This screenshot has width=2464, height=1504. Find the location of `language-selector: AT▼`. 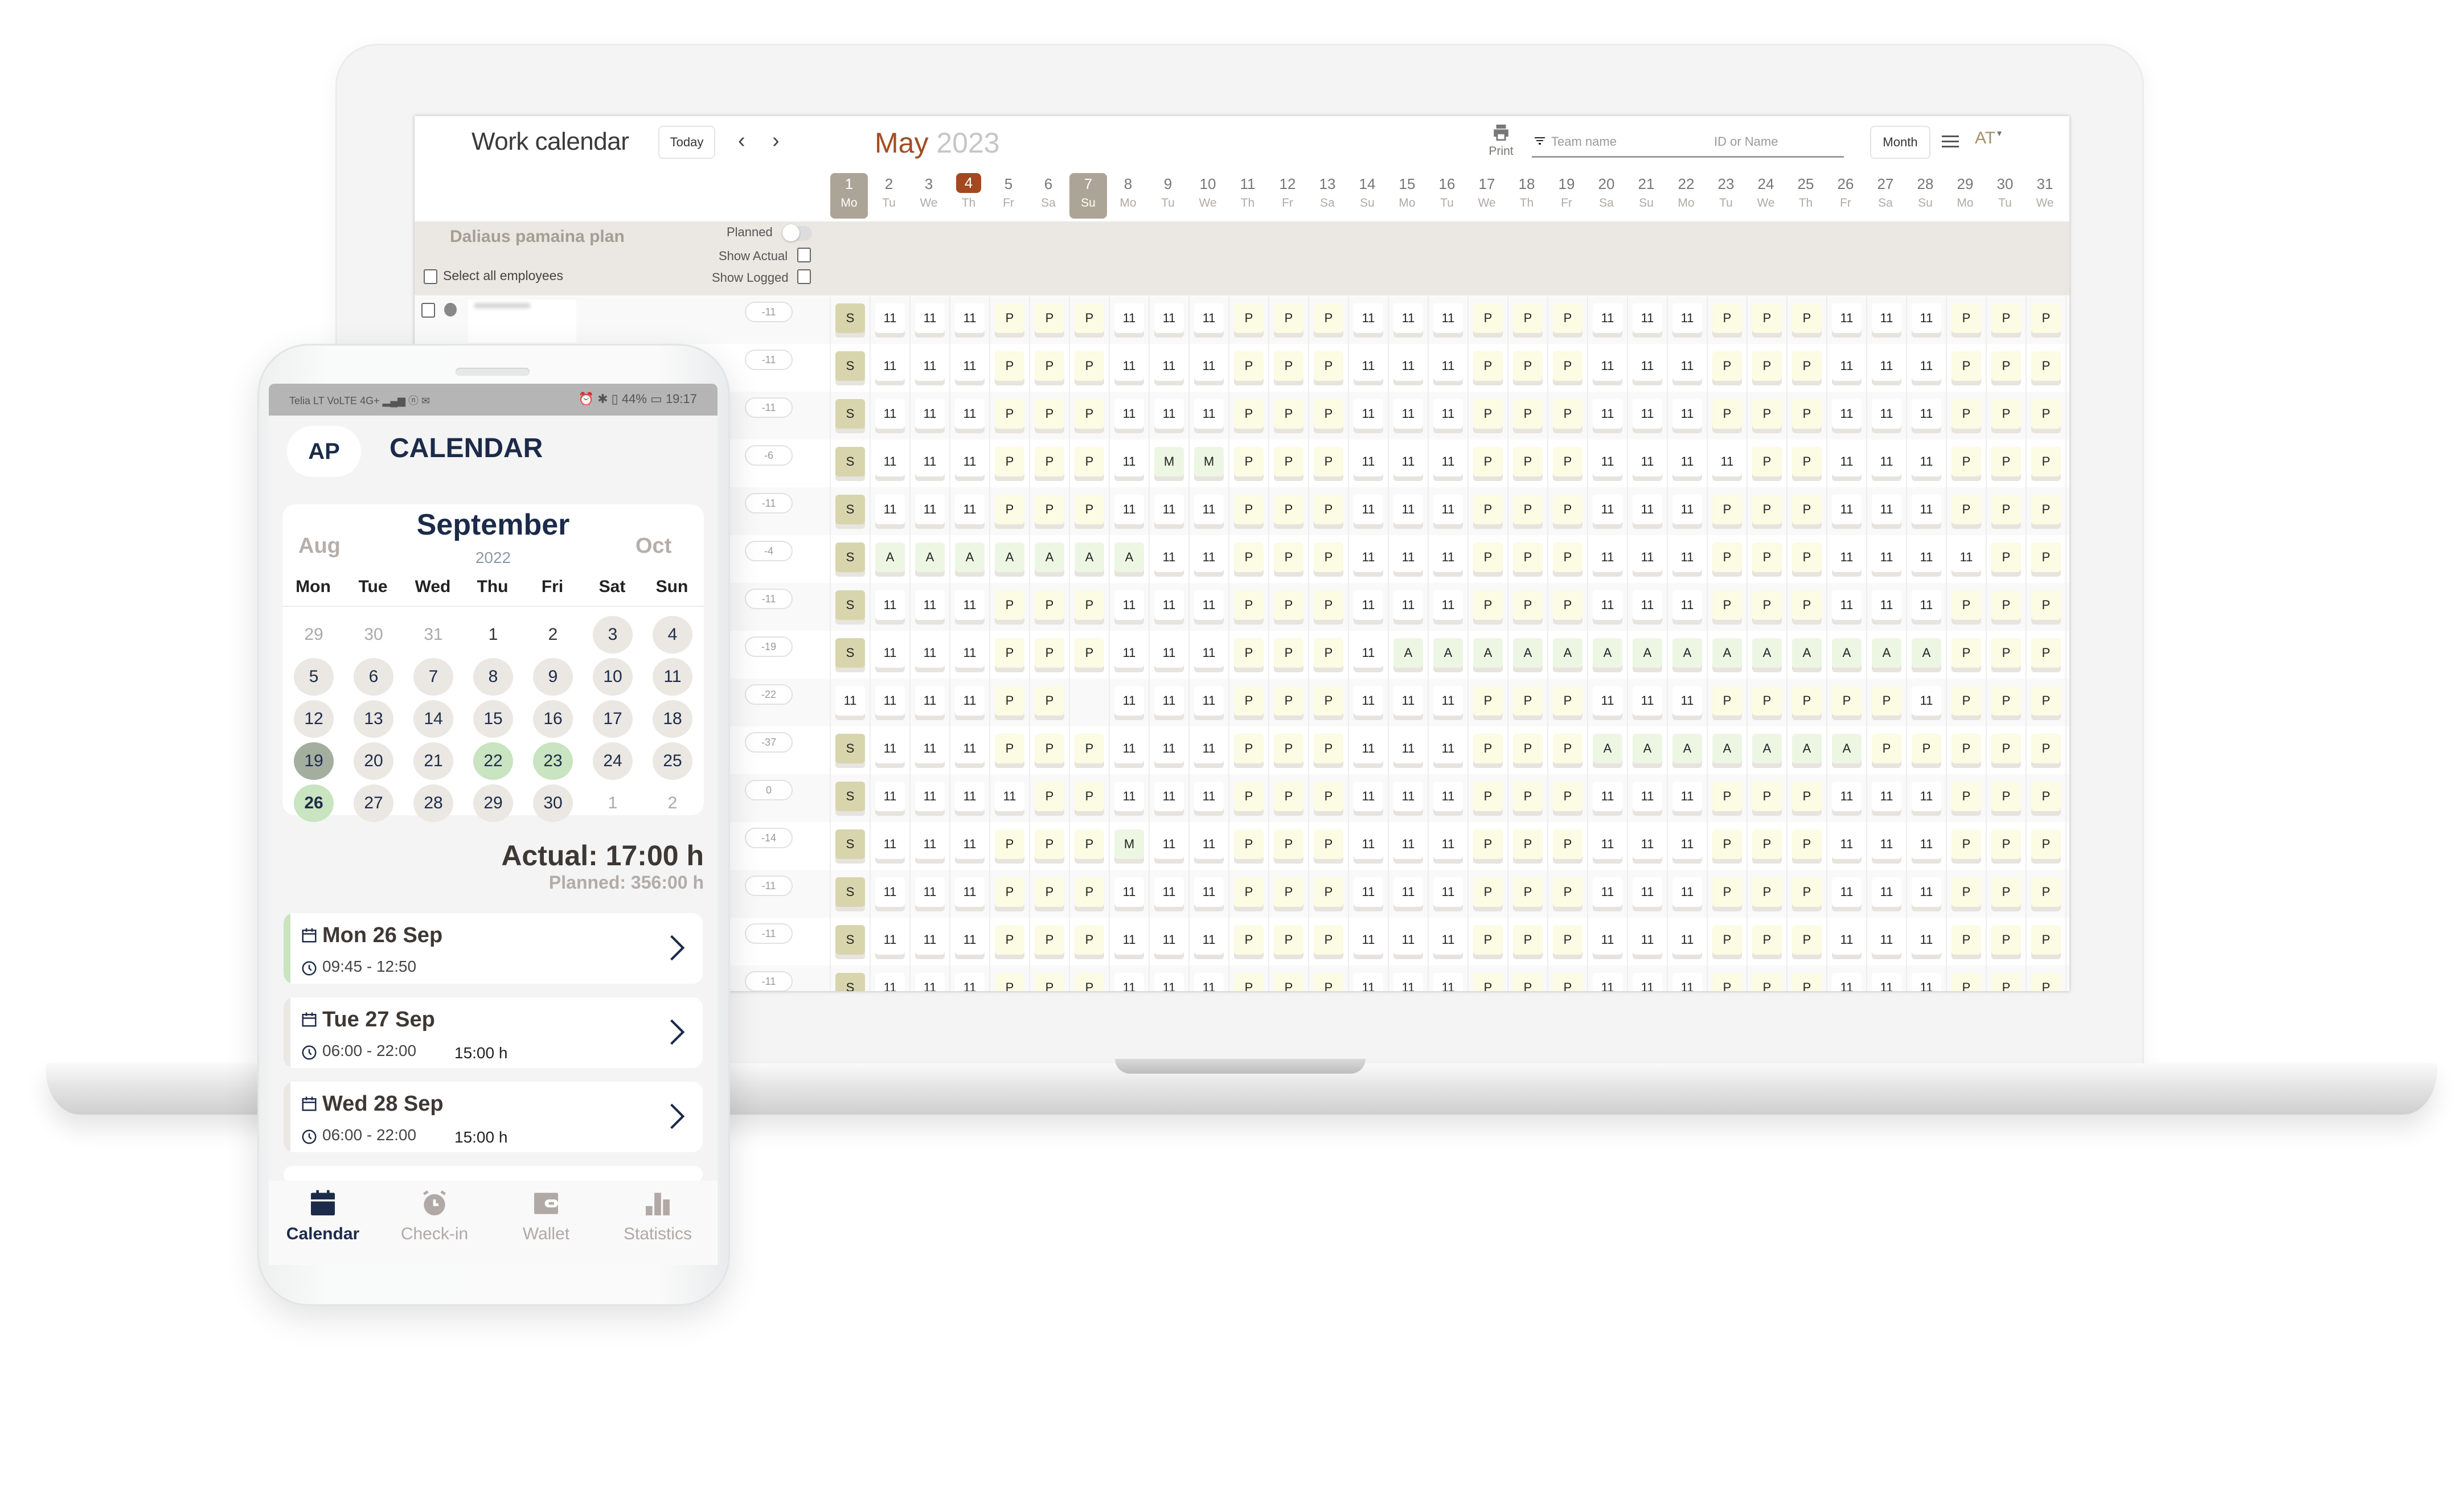

language-selector: AT▼ is located at coordinates (1989, 138).